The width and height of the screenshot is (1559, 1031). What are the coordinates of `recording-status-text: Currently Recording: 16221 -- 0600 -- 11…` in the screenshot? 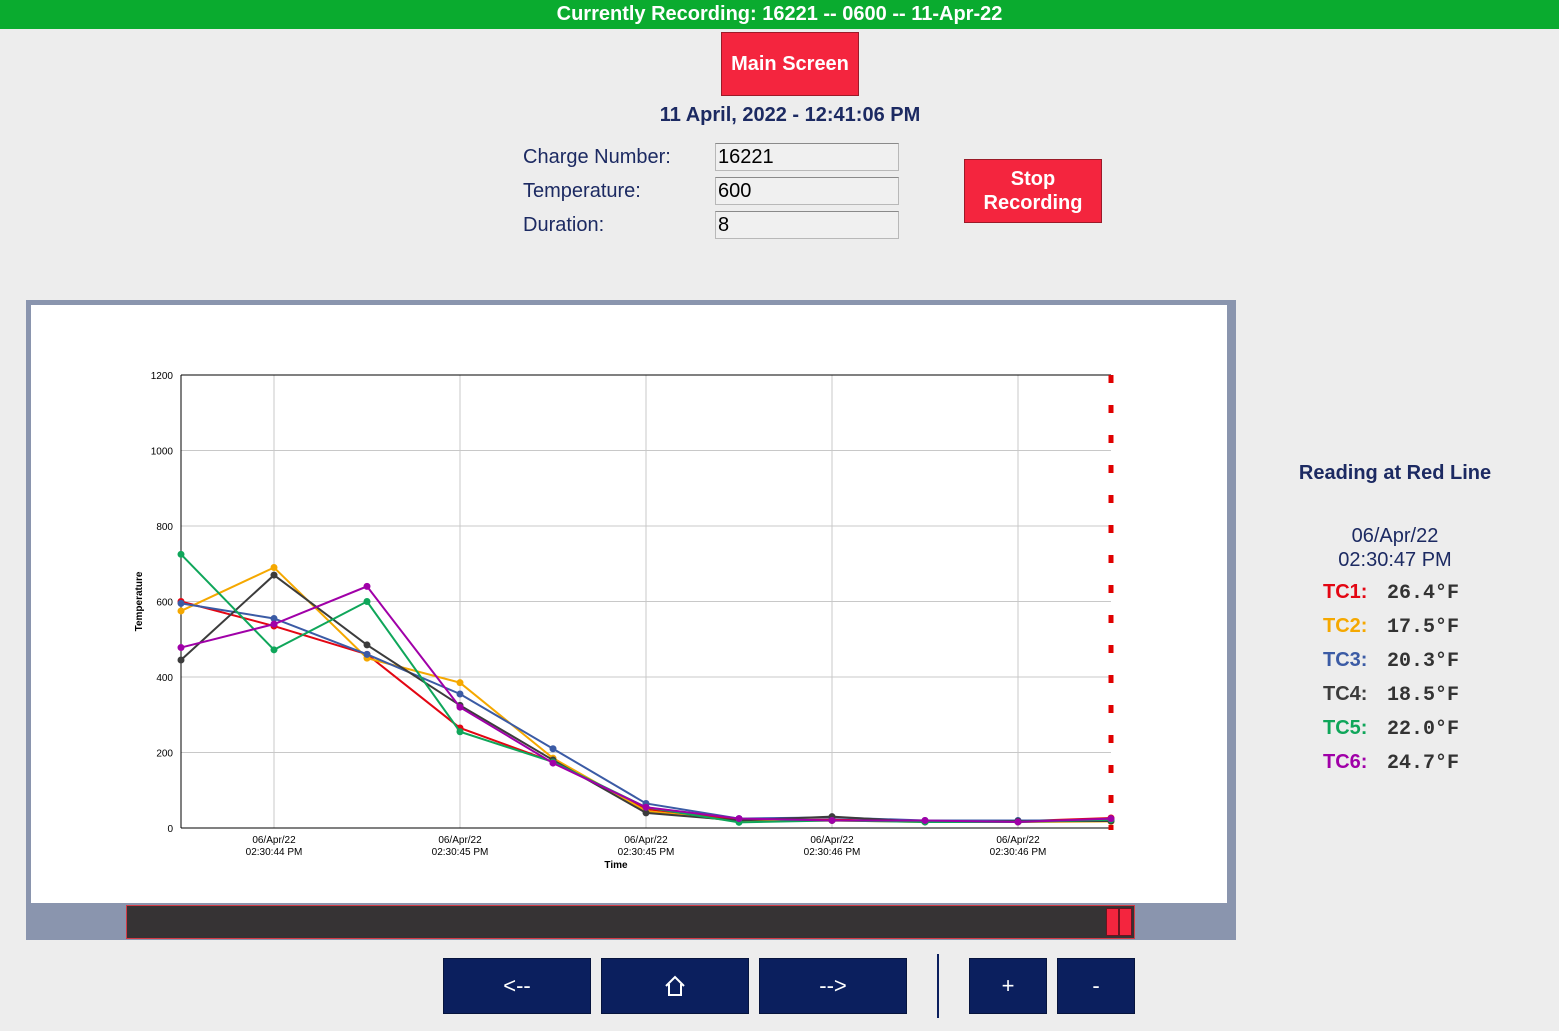 It's located at (779, 14).